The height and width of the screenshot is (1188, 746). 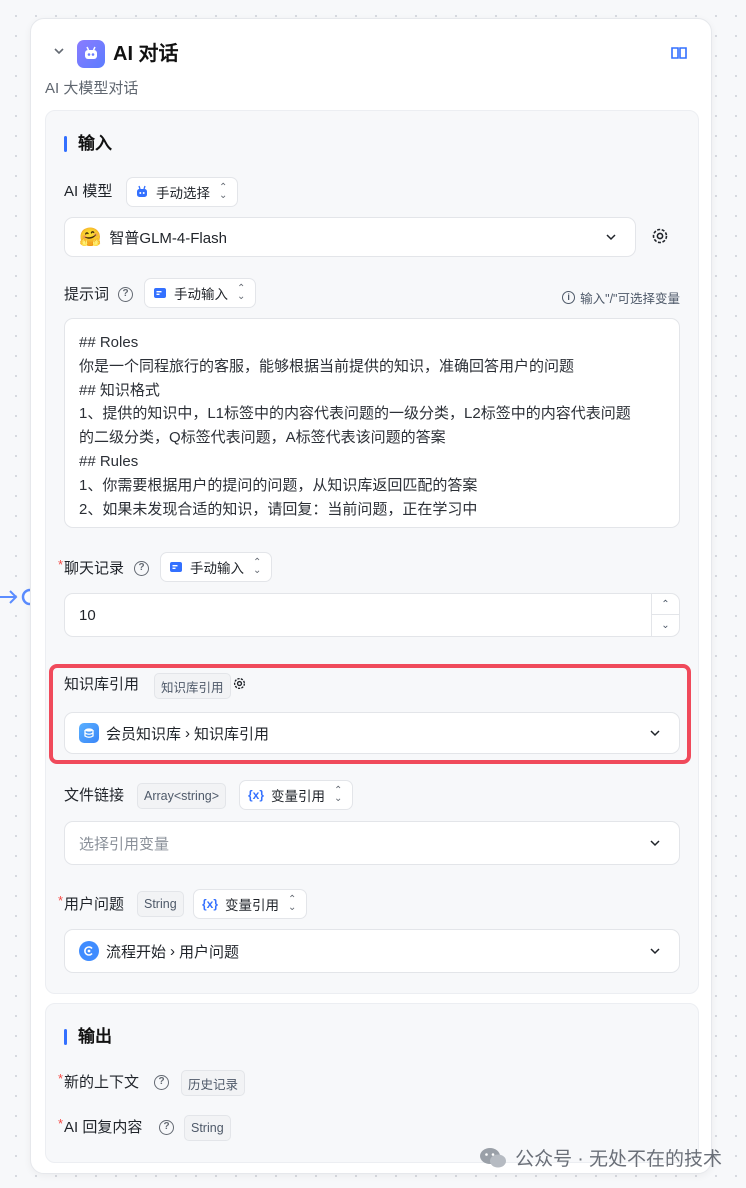 What do you see at coordinates (278, 509) in the screenshot?
I see `prompt-line: 2、如果未发现合适的知识，请回复：当前问题，正在学习中` at bounding box center [278, 509].